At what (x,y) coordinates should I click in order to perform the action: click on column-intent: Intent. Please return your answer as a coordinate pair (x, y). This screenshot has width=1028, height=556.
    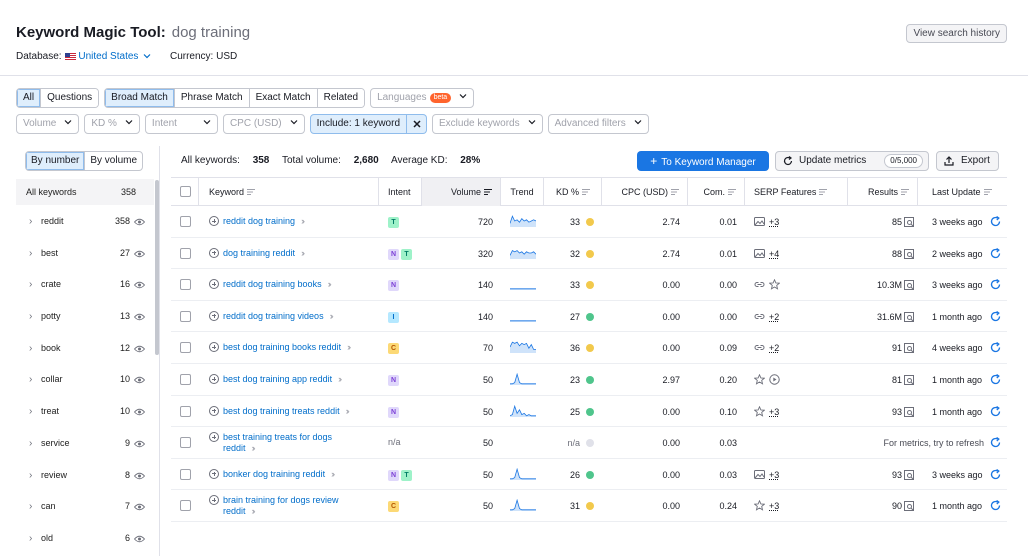
    Looking at the image, I should click on (400, 192).